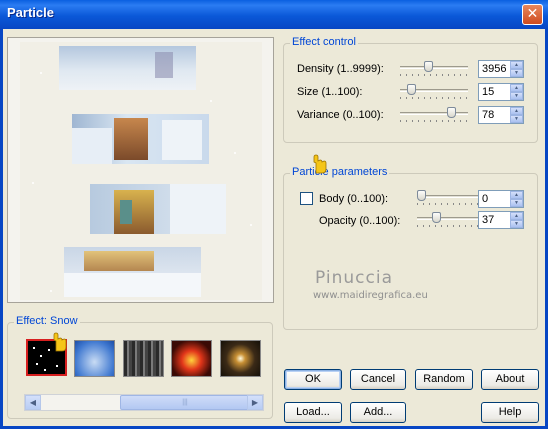  Describe the element at coordinates (306, 198) in the screenshot. I see `body-checkbox` at that location.